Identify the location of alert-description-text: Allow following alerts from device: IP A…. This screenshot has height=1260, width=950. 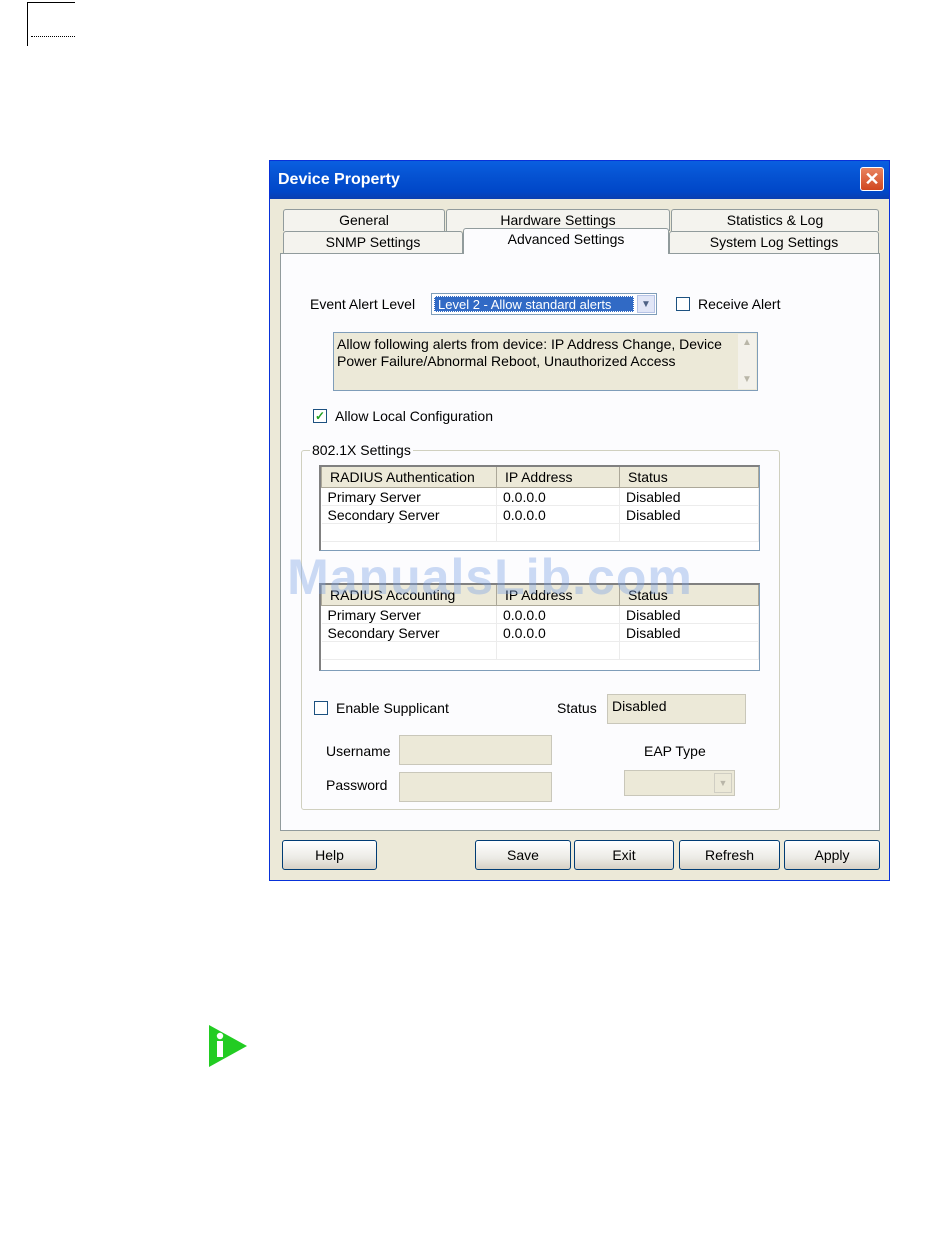
(529, 352).